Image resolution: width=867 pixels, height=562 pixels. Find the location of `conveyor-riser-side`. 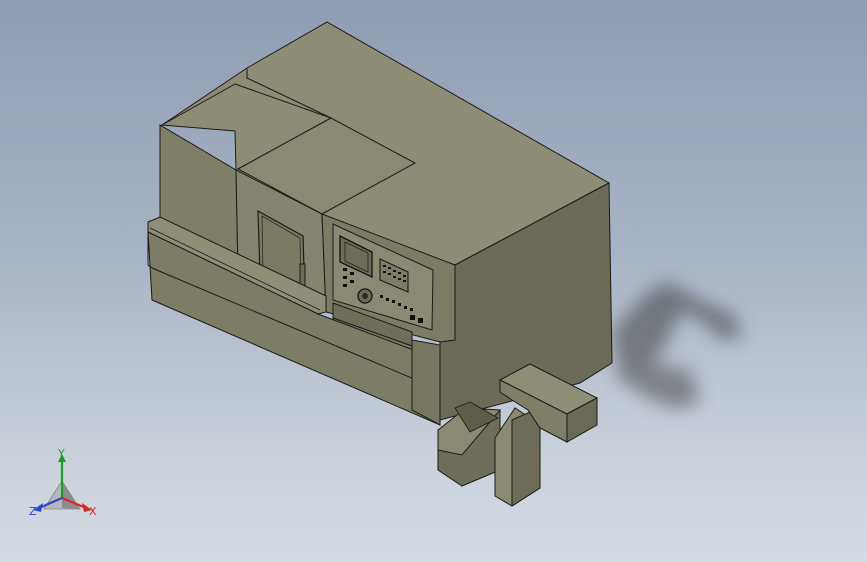

conveyor-riser-side is located at coordinates (526, 459).